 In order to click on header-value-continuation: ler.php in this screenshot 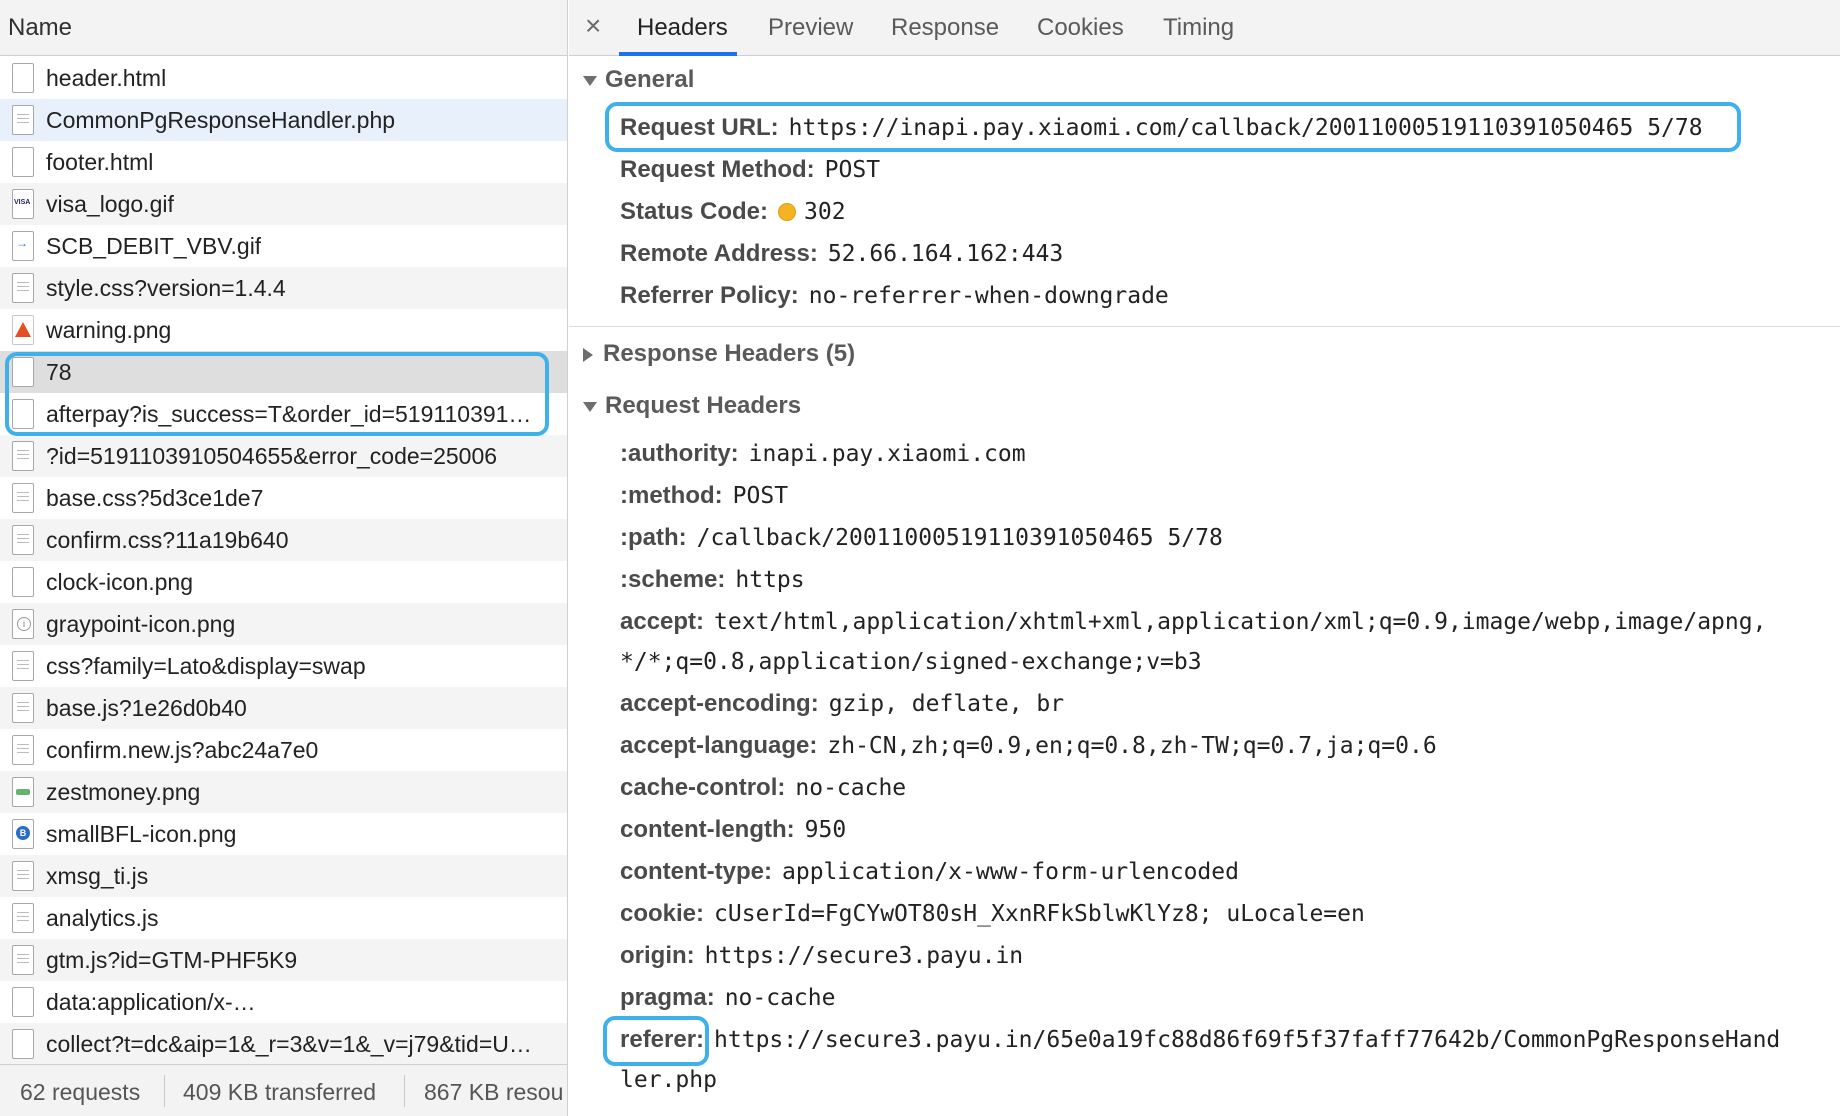, I will do `click(668, 1080)`.